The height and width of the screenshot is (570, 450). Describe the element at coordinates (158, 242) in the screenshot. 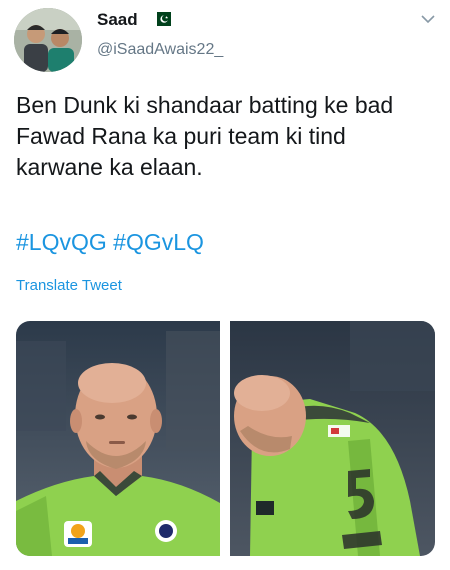

I see `hashtag-link: #QGvLQ` at that location.